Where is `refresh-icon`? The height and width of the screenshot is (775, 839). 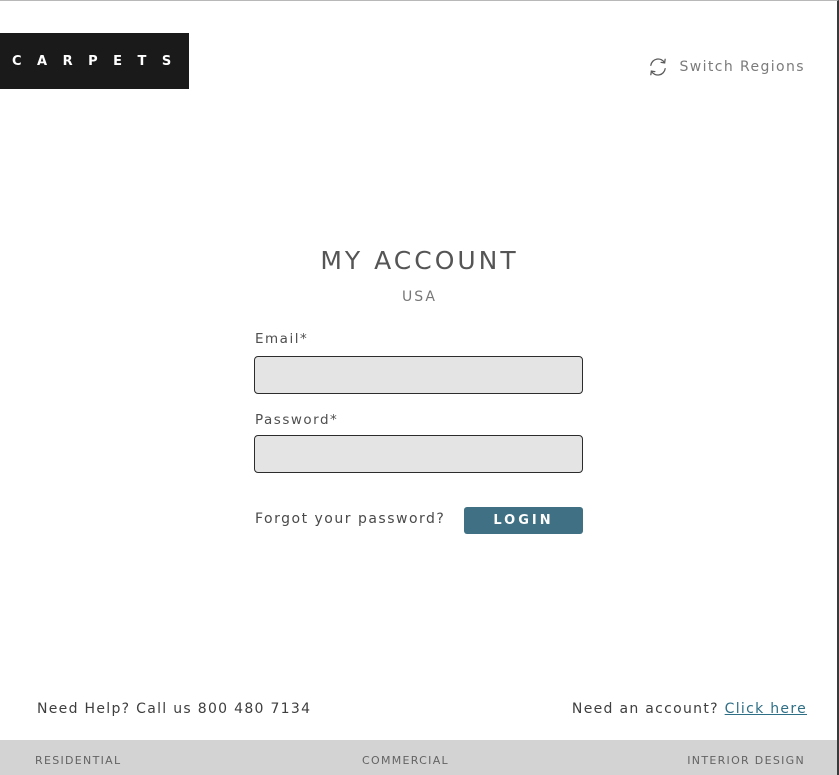
refresh-icon is located at coordinates (658, 67).